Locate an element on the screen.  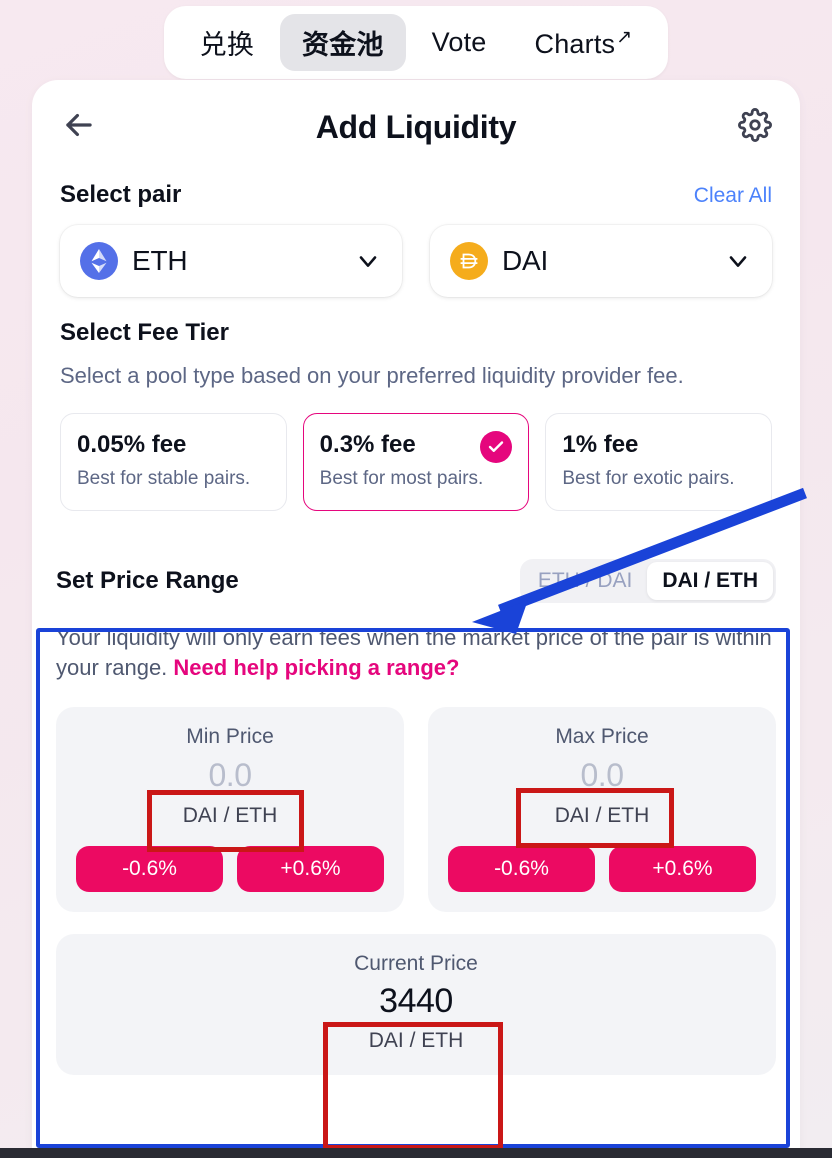
current-price-value: 3440 is located at coordinates (416, 1000).